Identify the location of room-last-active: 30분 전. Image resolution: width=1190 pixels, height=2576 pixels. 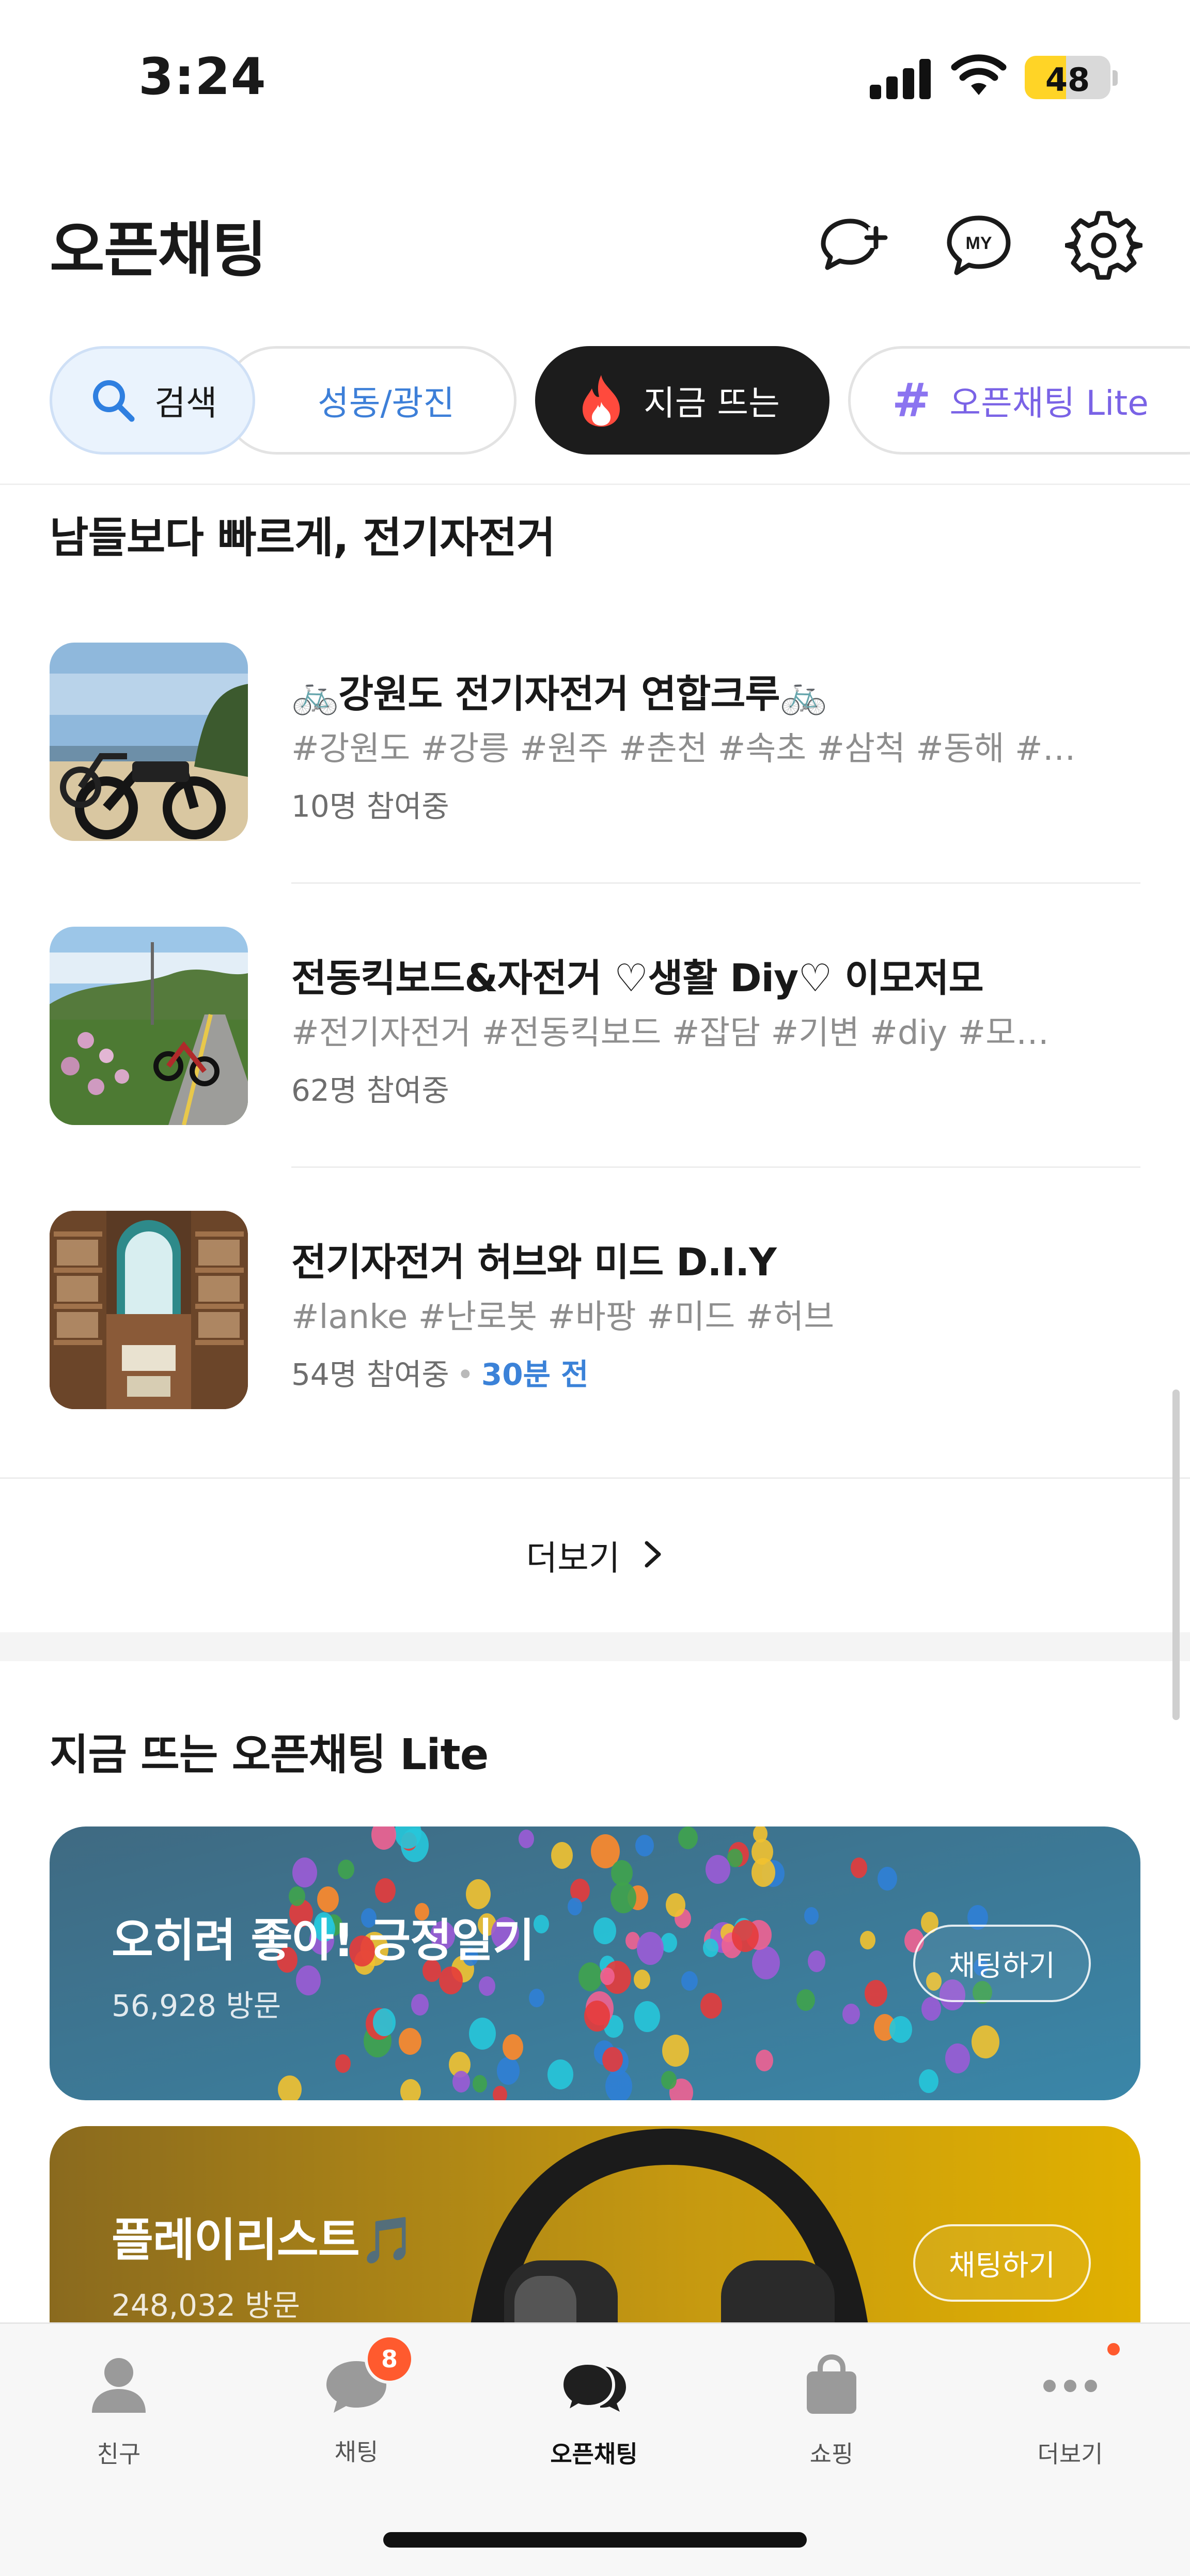
(535, 1375).